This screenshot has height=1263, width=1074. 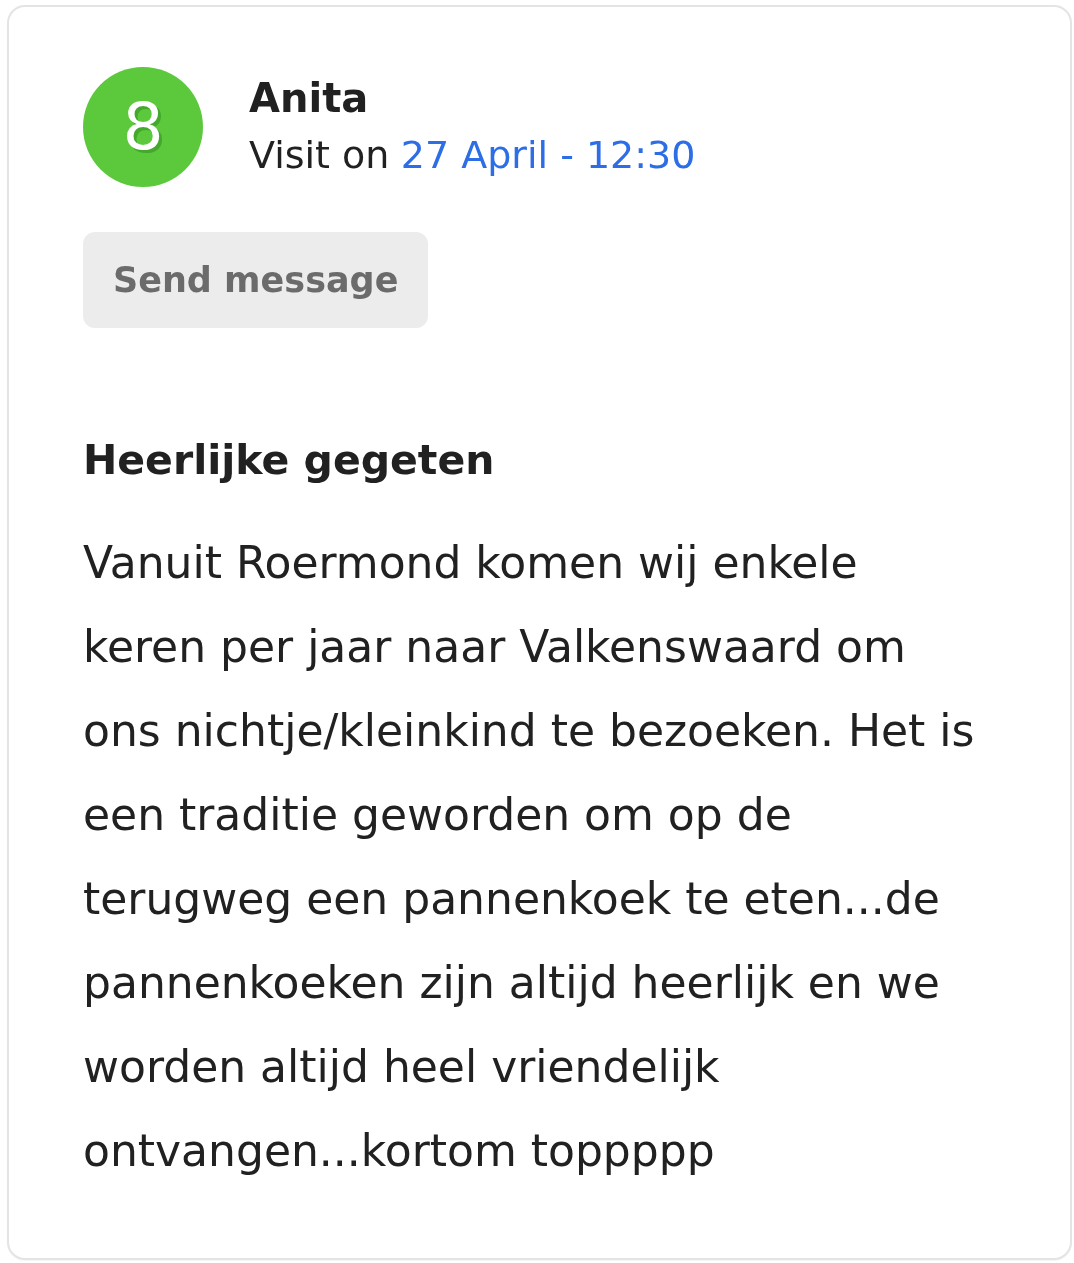 What do you see at coordinates (143, 127) in the screenshot?
I see `rating-badge: 8` at bounding box center [143, 127].